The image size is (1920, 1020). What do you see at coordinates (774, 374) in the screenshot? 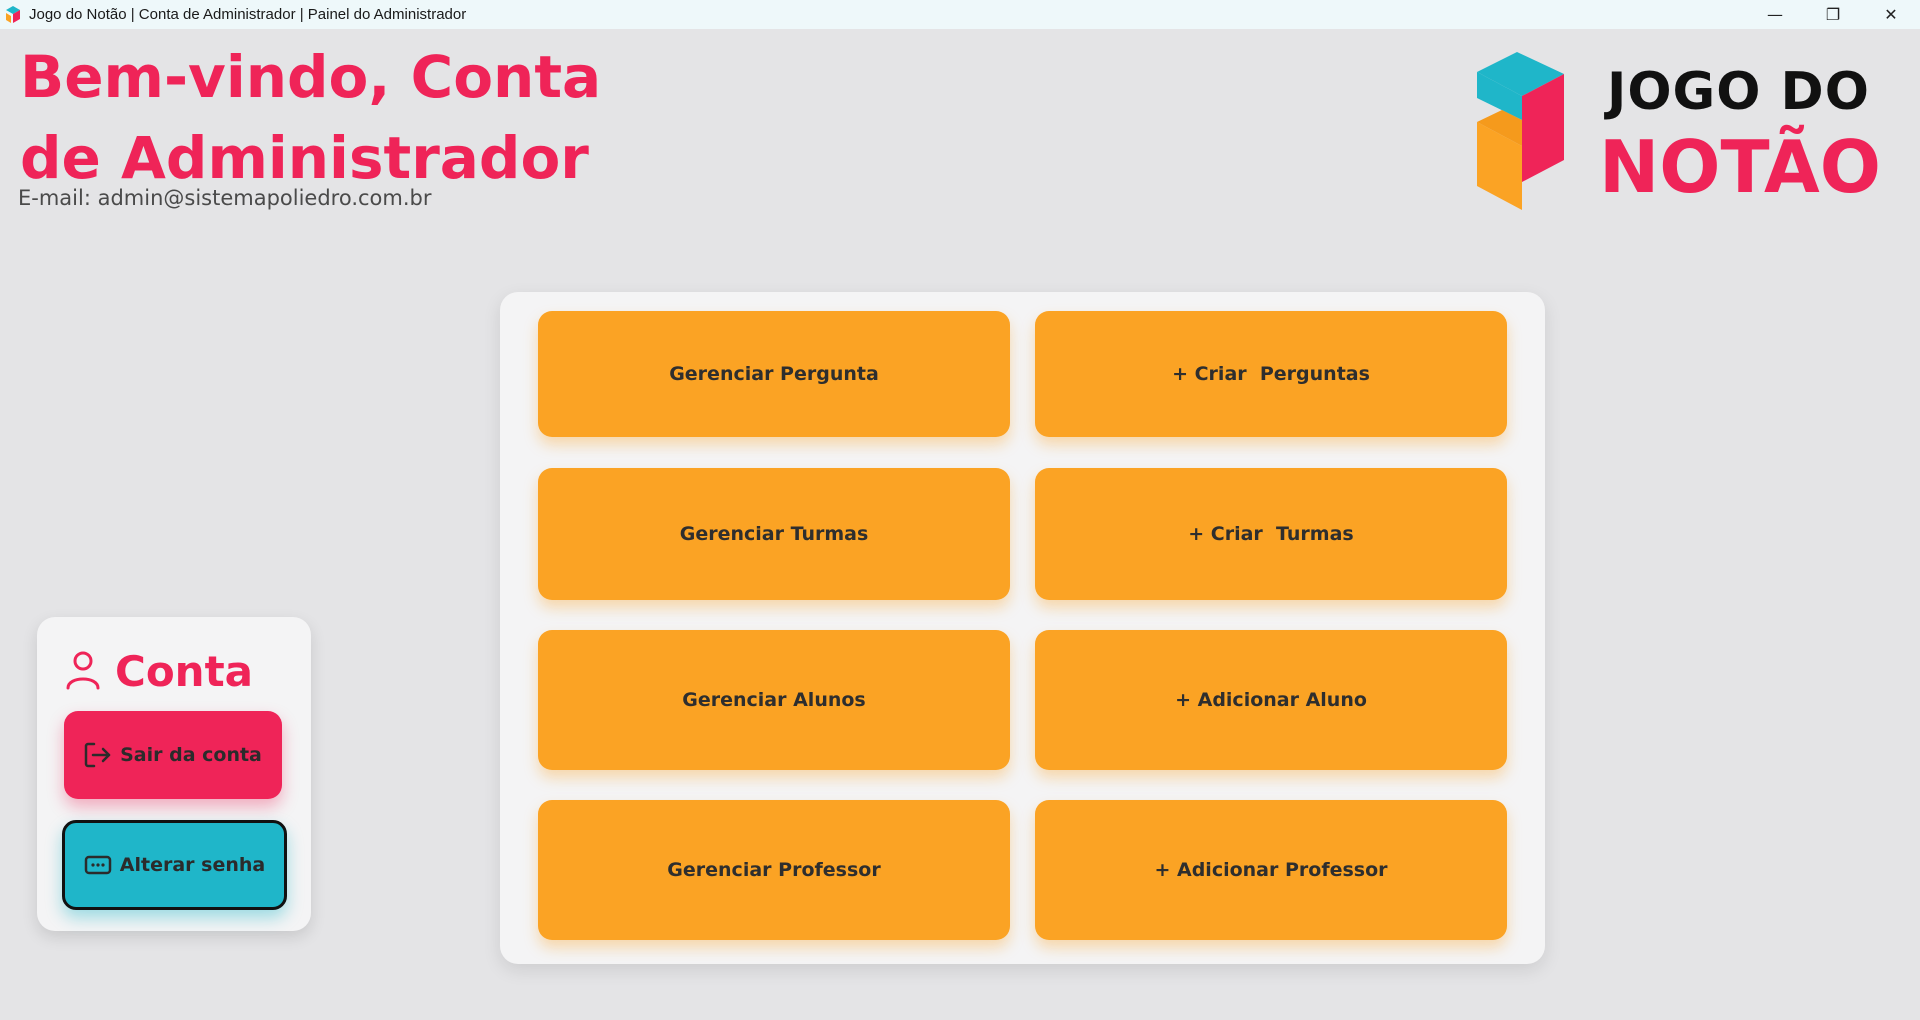
I see `manage-questions-button: Gerenciar Pergunta` at bounding box center [774, 374].